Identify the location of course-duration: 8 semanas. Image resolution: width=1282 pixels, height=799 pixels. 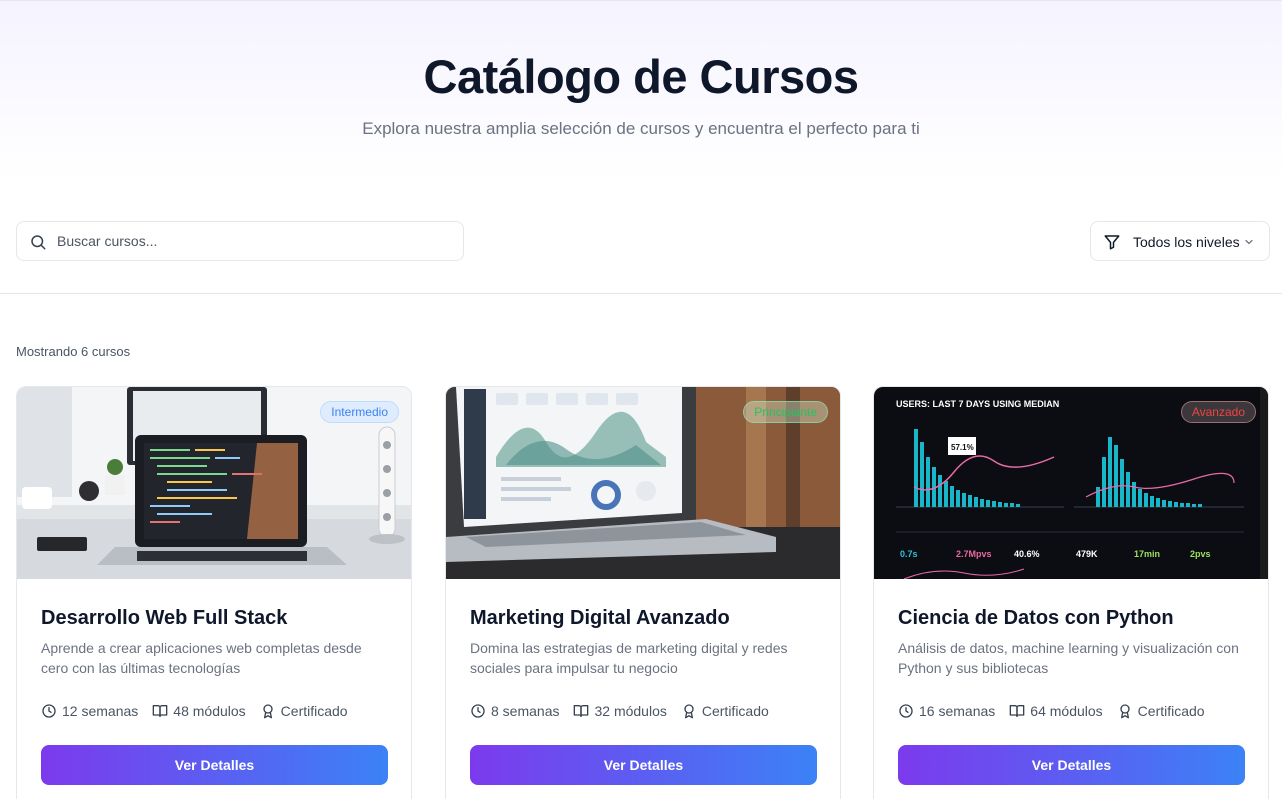
(525, 711).